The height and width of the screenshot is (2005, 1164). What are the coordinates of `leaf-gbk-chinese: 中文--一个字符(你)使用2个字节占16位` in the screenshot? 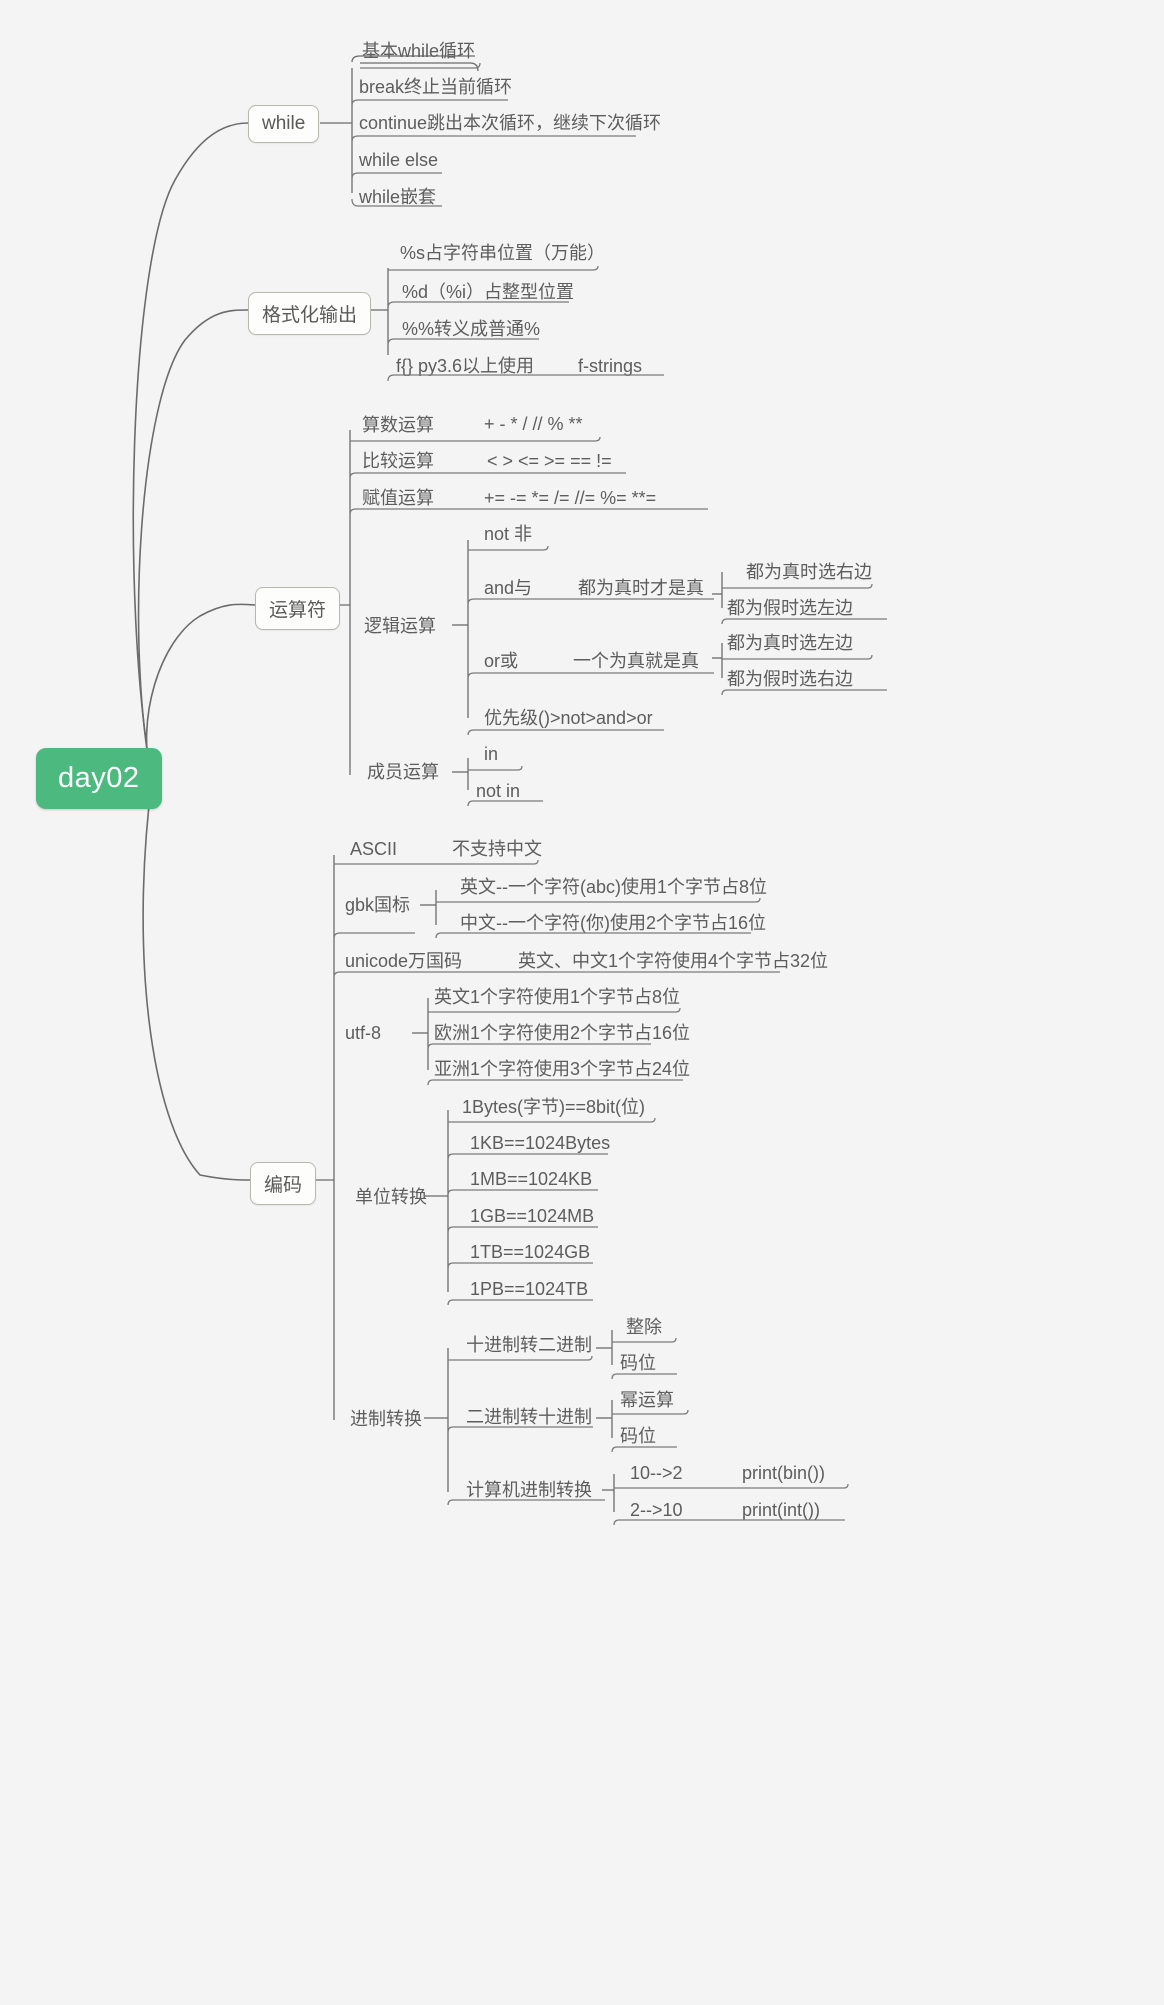 It's located at (613, 923).